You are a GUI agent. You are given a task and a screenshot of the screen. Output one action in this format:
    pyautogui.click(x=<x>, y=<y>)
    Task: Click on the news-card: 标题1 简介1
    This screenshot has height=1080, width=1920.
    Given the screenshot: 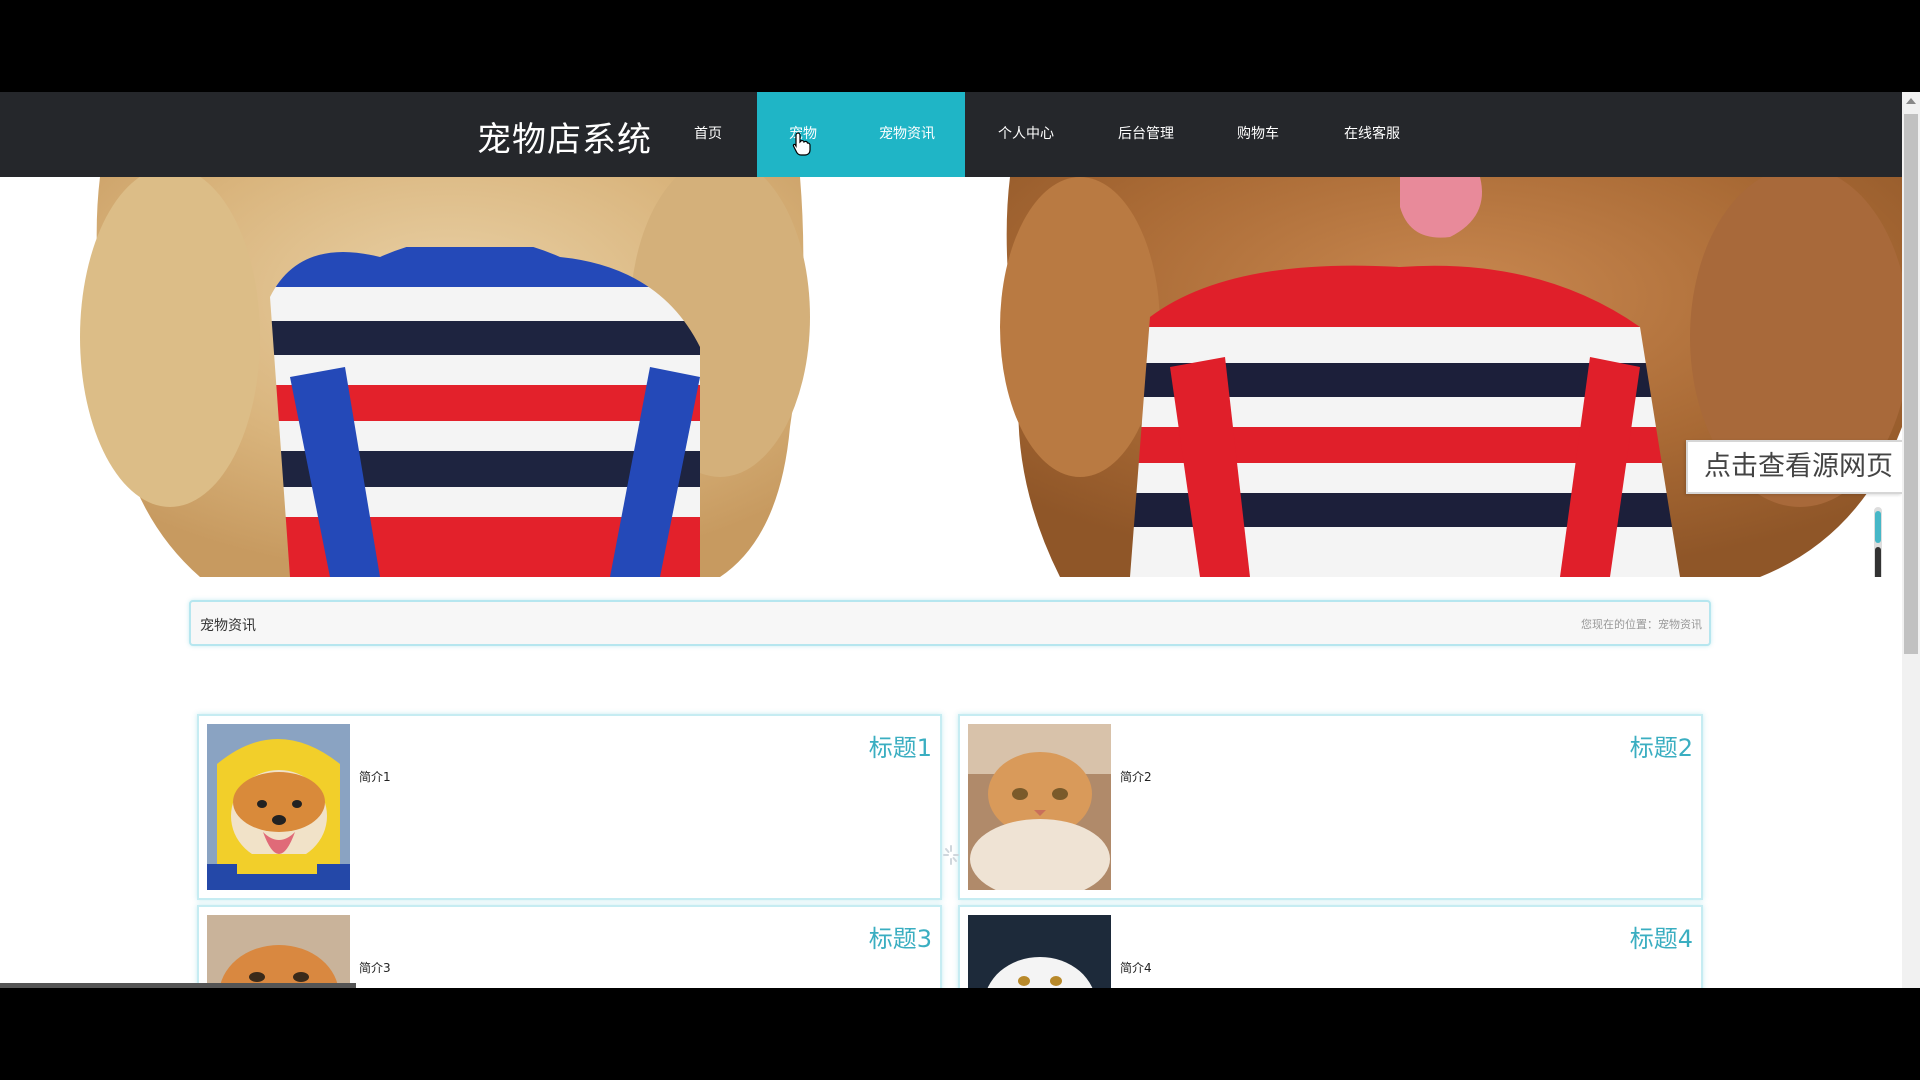 What is the action you would take?
    pyautogui.click(x=569, y=807)
    